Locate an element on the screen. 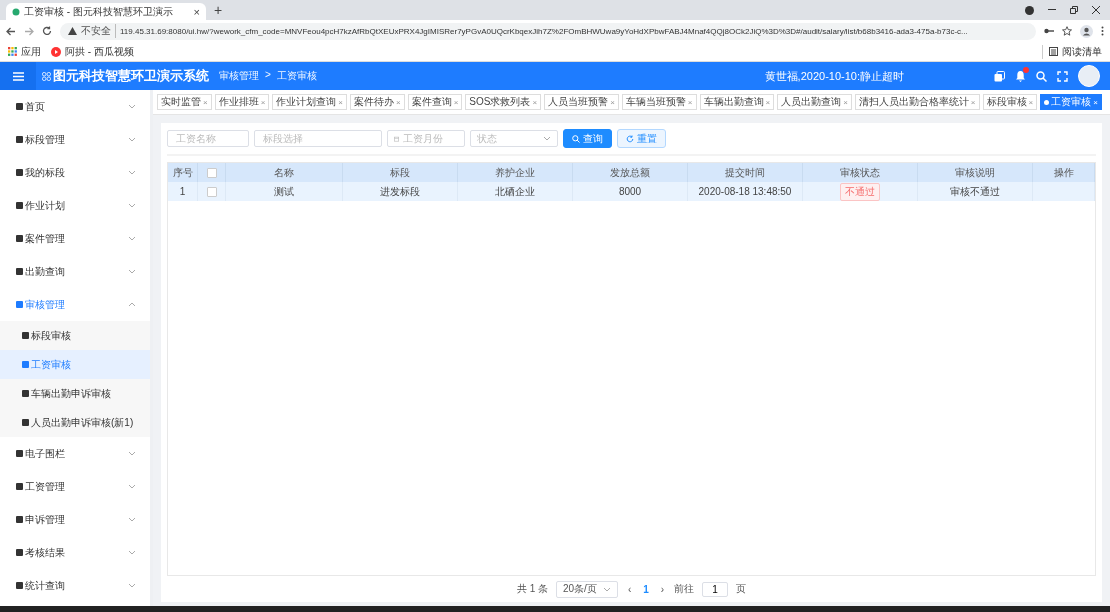 The image size is (1110, 612). sidebar-item: 首页 is located at coordinates (75, 106).